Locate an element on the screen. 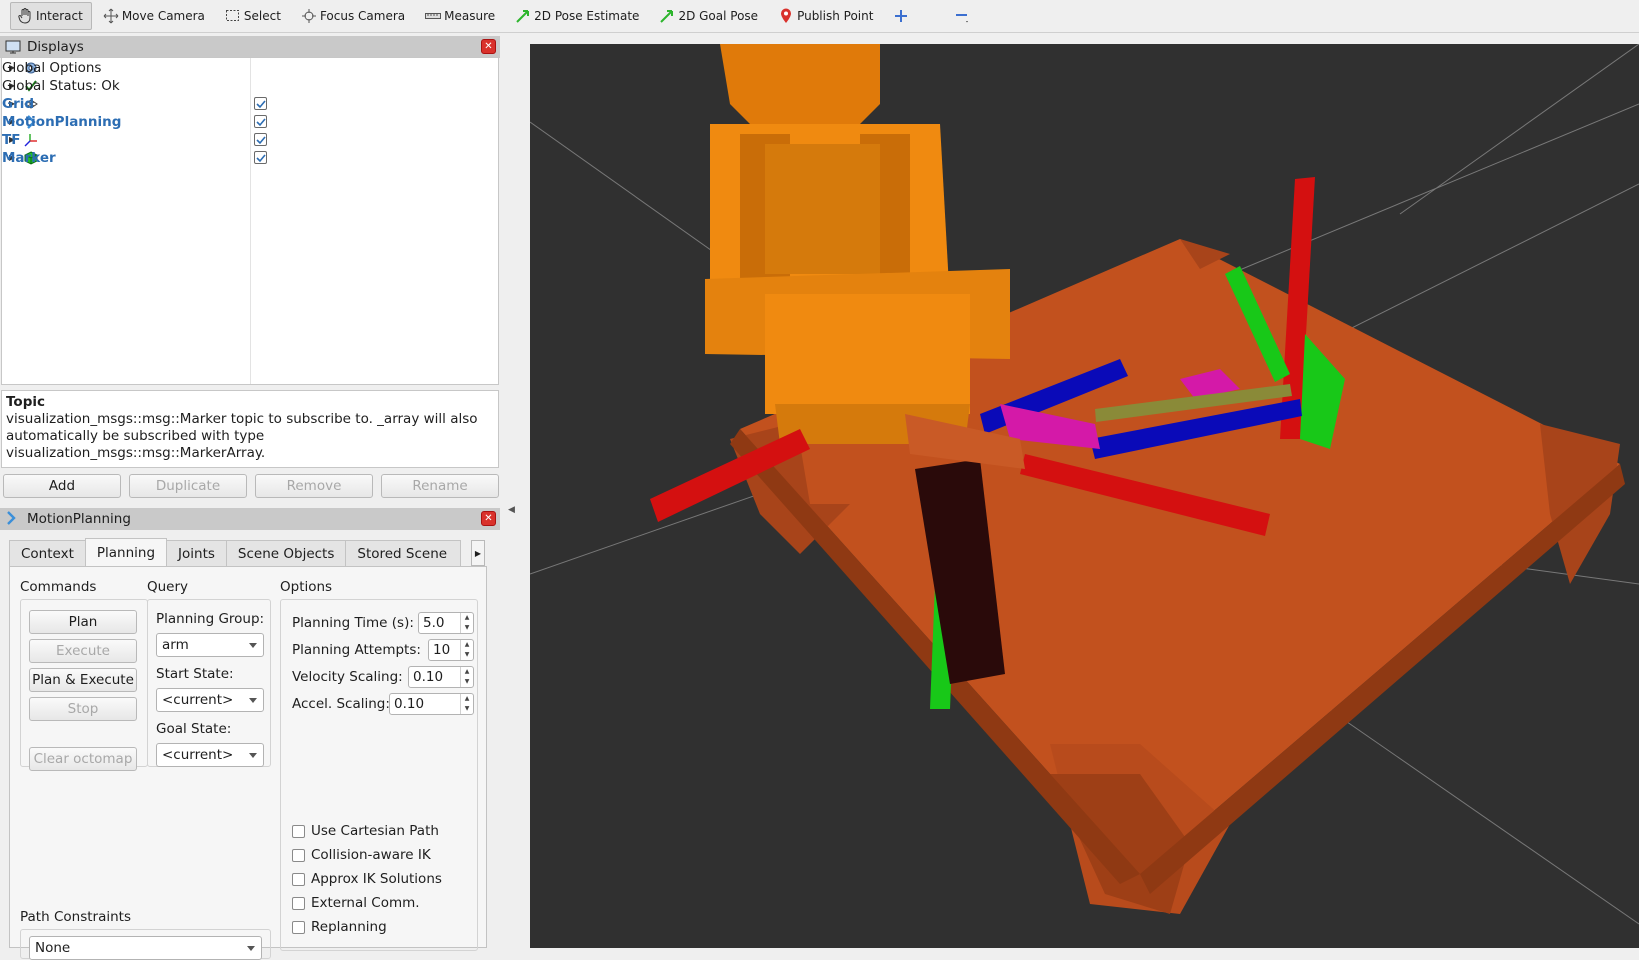 This screenshot has height=960, width=1639. approx-ik-checkbox: Approx IK Solutions is located at coordinates (367, 879).